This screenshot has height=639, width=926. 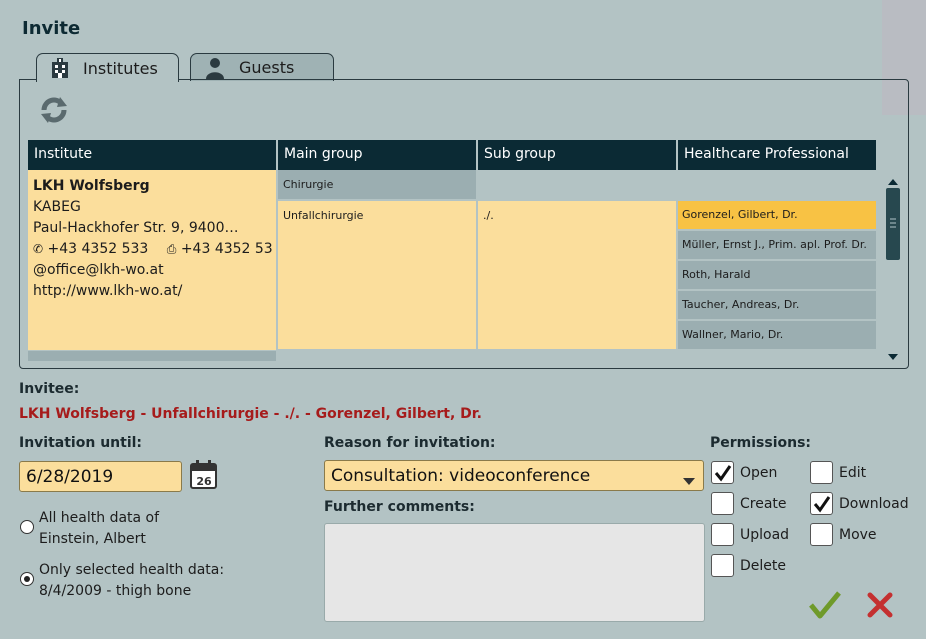 What do you see at coordinates (105, 270) in the screenshot?
I see `institute-email: office@lkh-wo.at` at bounding box center [105, 270].